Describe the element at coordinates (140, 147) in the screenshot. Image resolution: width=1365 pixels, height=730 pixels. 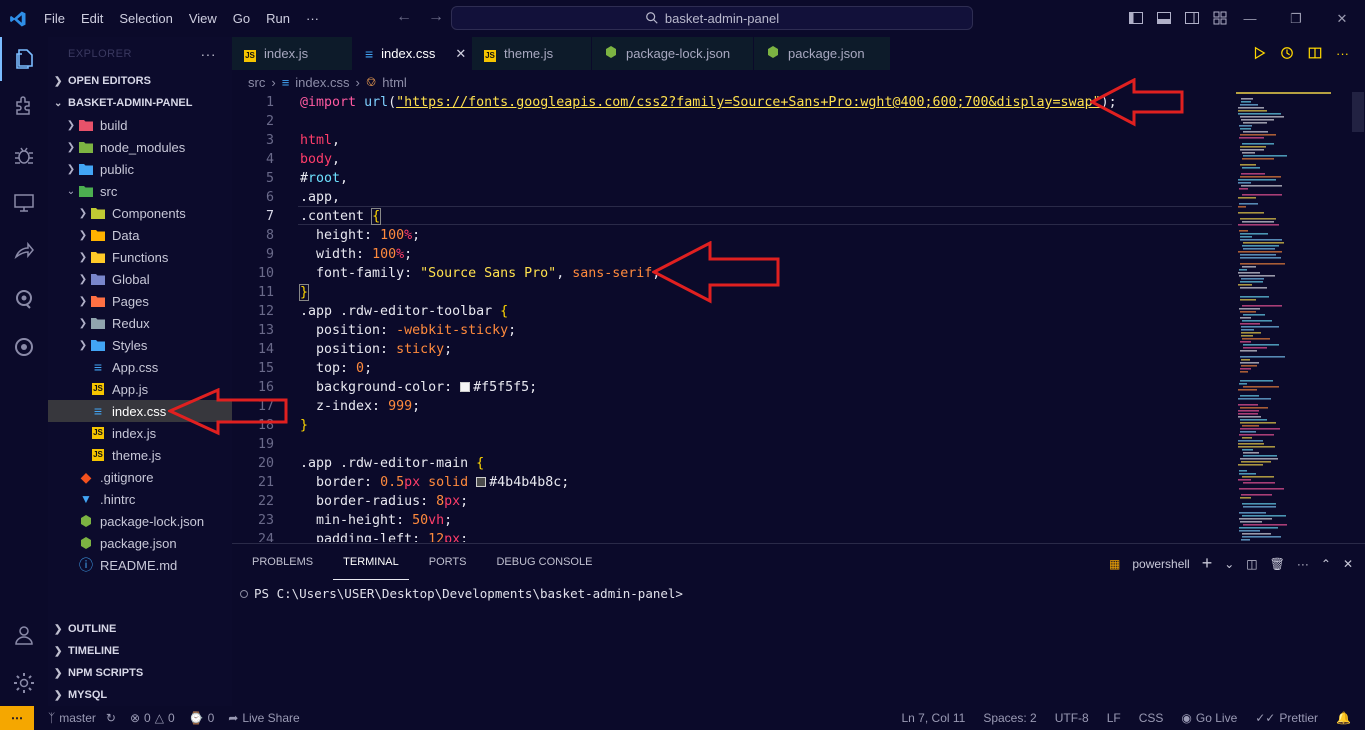
I see `tree-item: ❯ node_modules` at that location.